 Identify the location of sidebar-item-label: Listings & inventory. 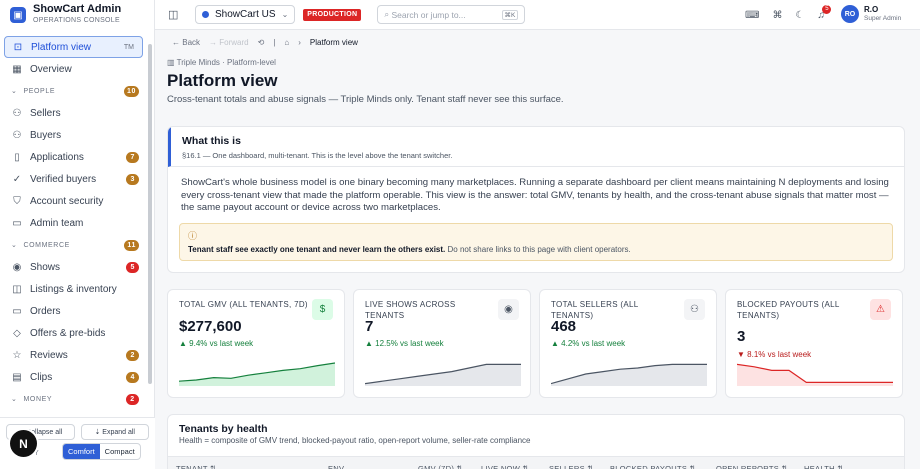
(73, 289).